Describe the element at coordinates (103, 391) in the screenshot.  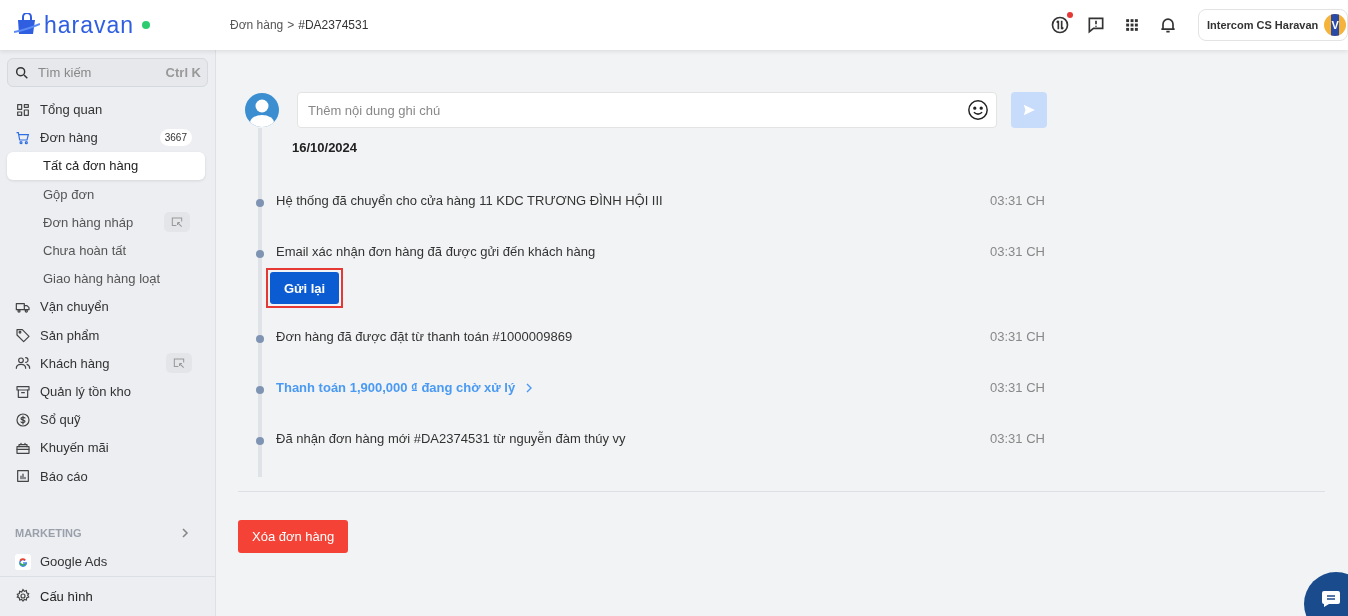
I see `sidebar-item: Quản lý tồn kho` at that location.